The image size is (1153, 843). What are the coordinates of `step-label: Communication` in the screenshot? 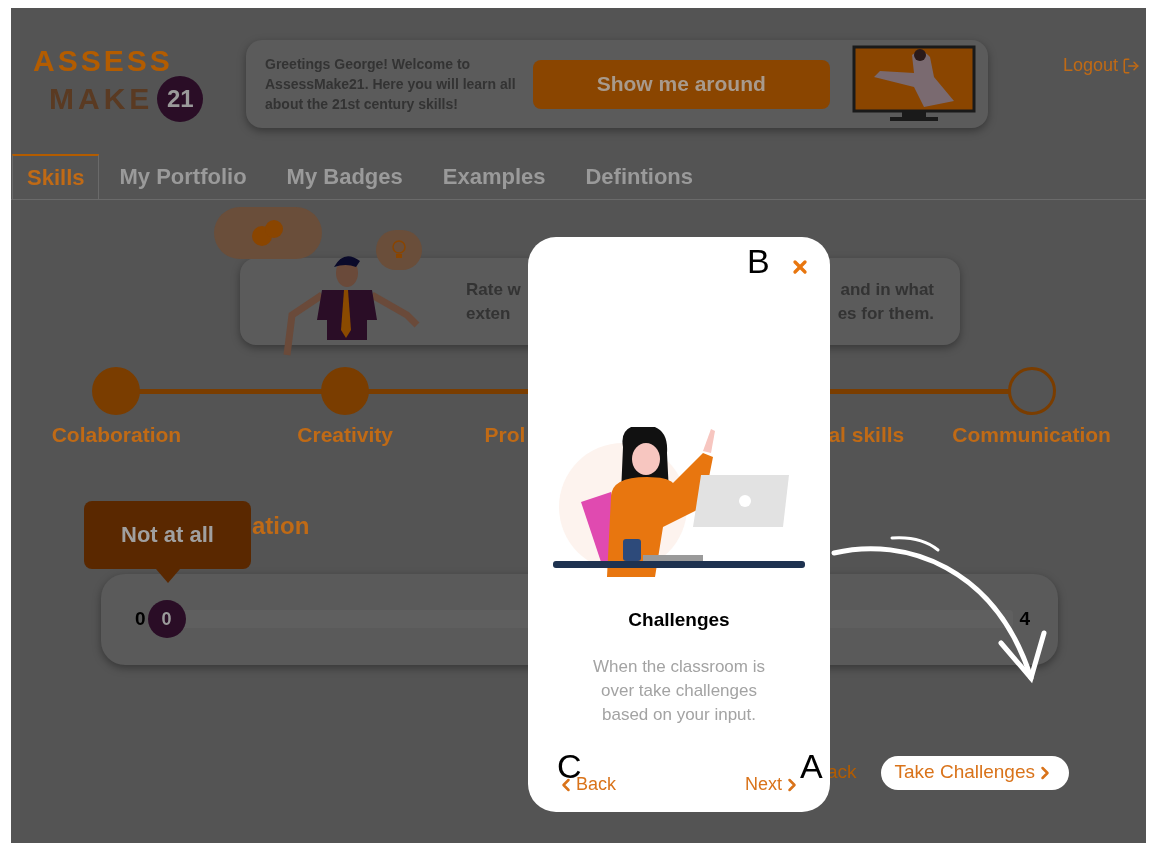 It's located at (1031, 435).